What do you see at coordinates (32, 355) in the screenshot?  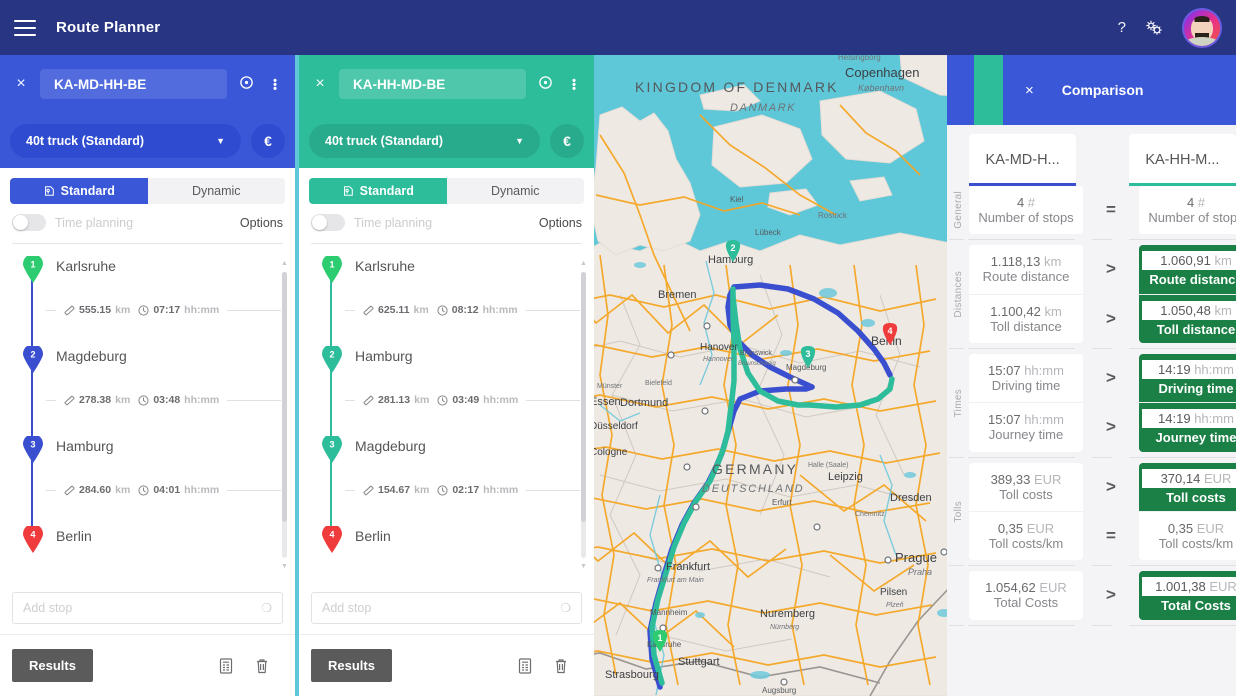 I see `svg-text: 2` at bounding box center [32, 355].